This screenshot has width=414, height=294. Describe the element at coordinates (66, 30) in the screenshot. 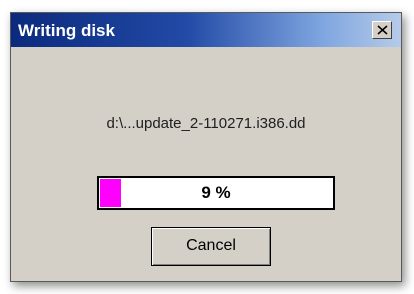

I see `window-title: Writing disk` at that location.